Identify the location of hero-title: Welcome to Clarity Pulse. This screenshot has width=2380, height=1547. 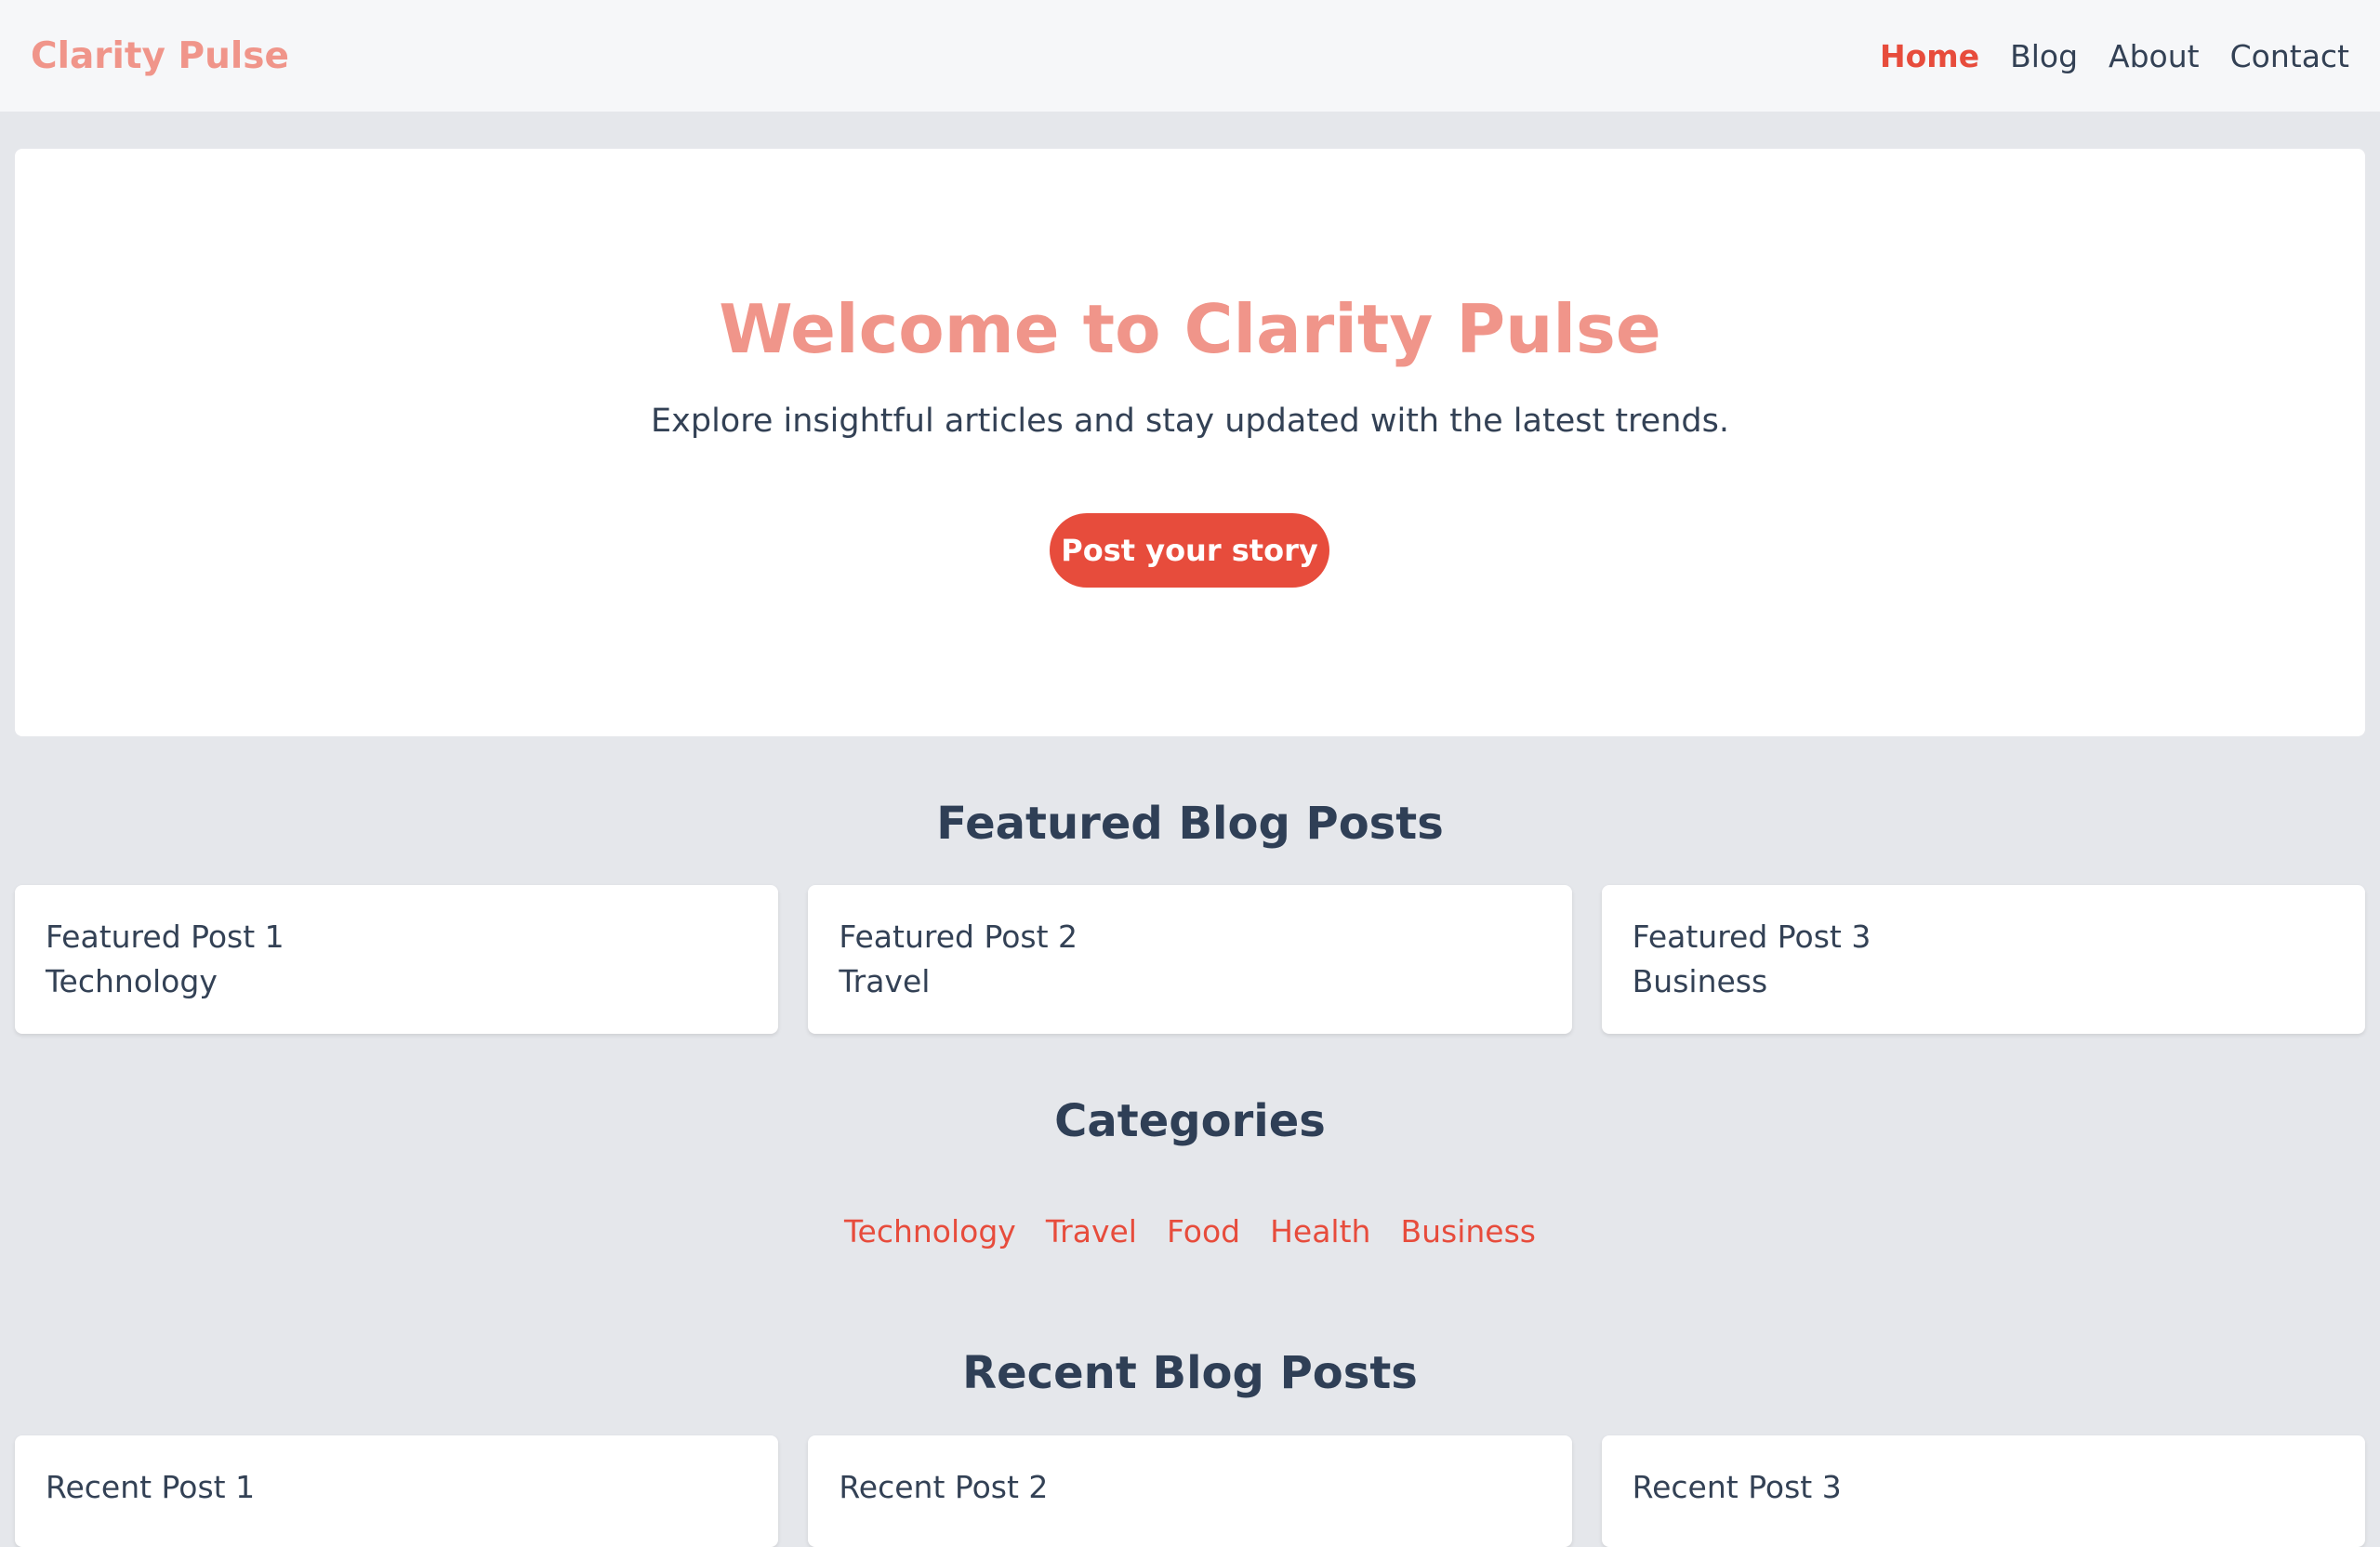
(1190, 329).